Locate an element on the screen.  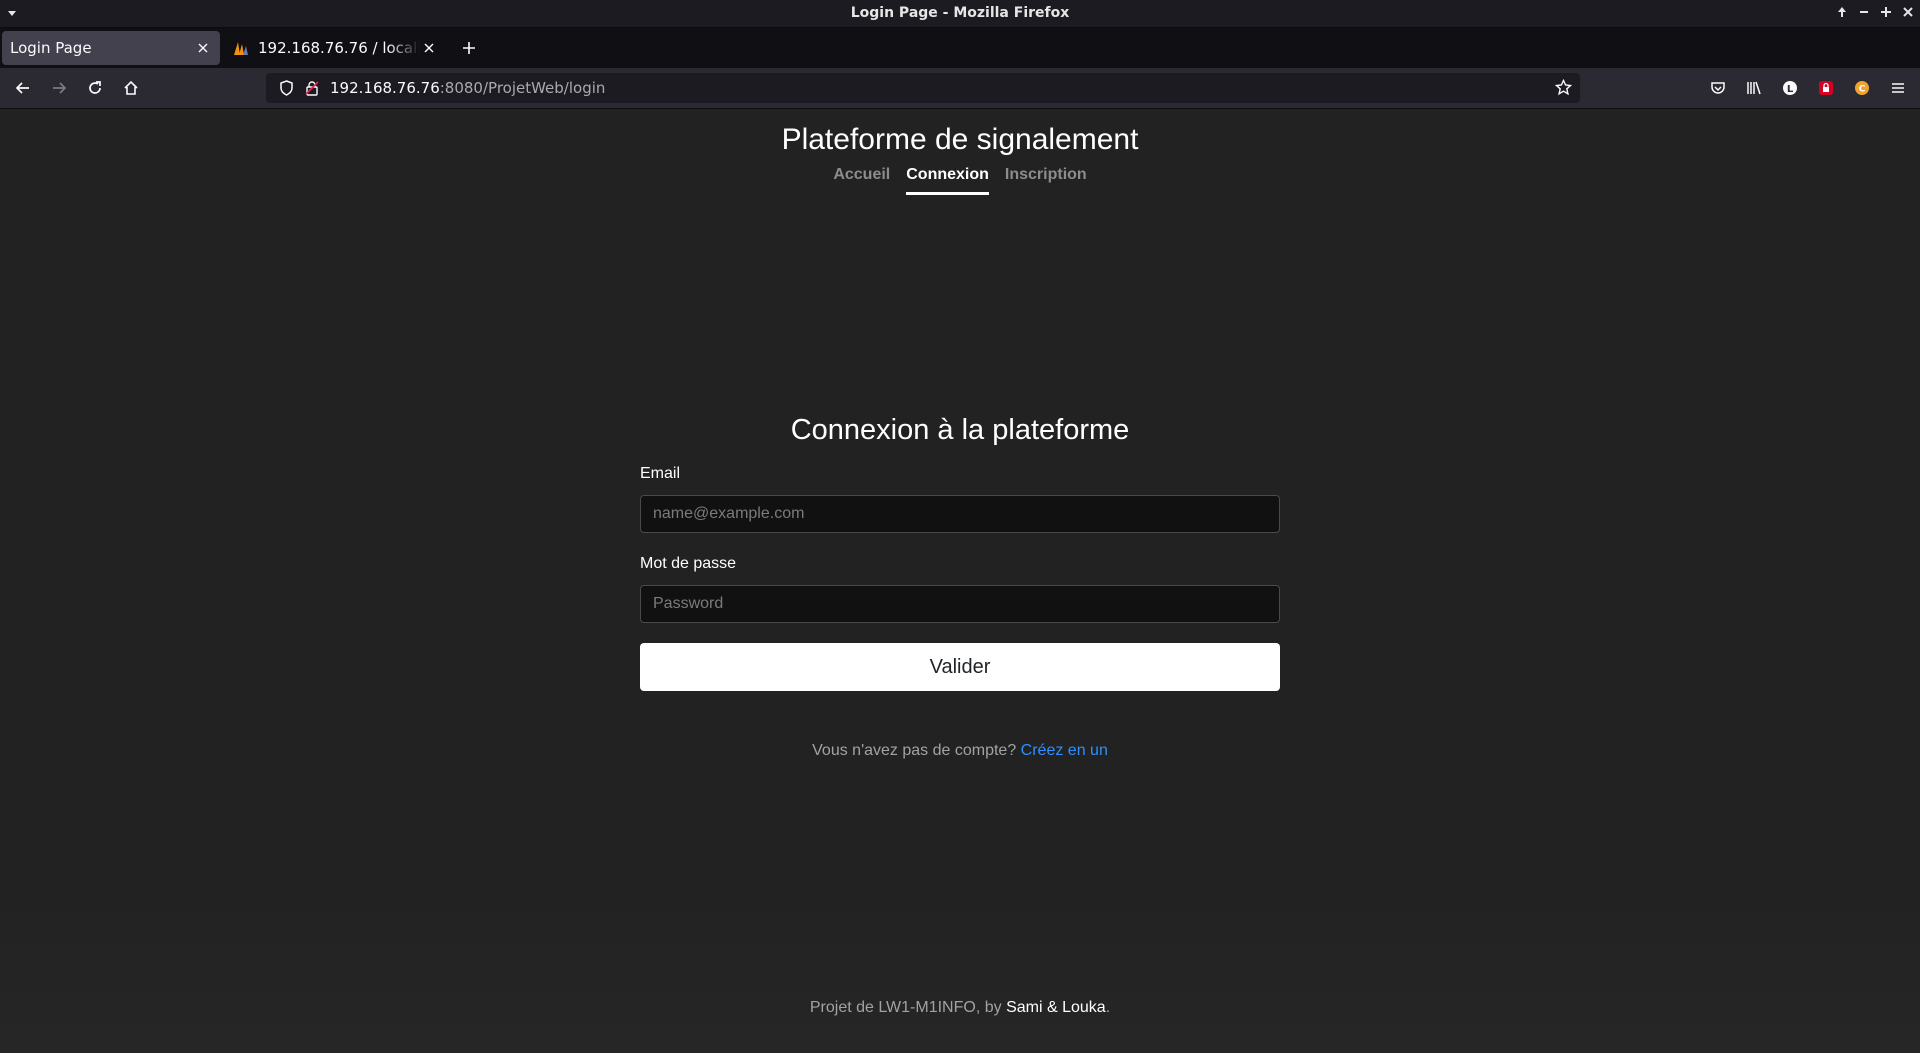
nav-inscription: Inscription is located at coordinates (1046, 180).